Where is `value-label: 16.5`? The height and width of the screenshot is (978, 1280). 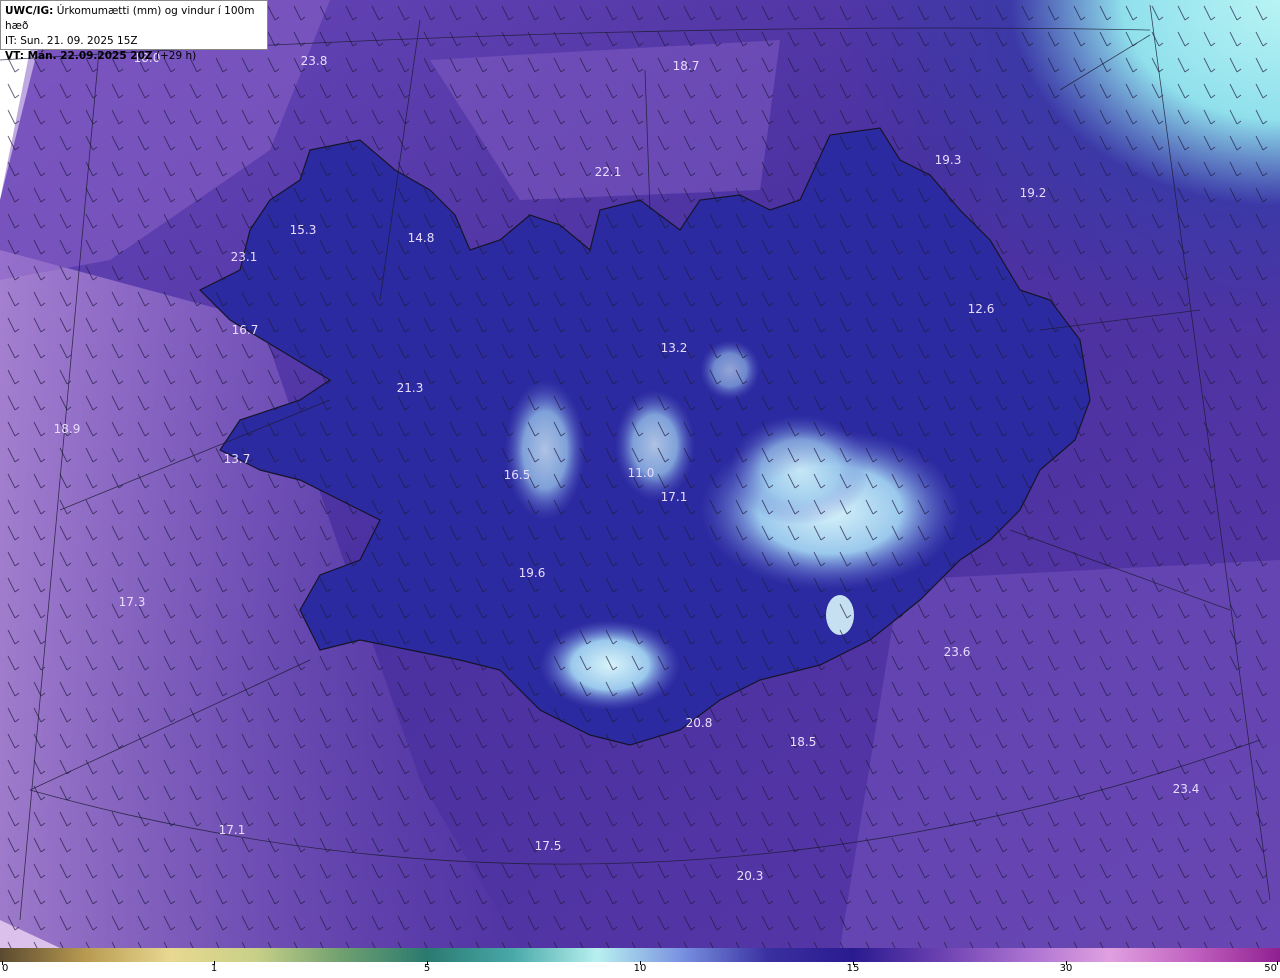 value-label: 16.5 is located at coordinates (517, 475).